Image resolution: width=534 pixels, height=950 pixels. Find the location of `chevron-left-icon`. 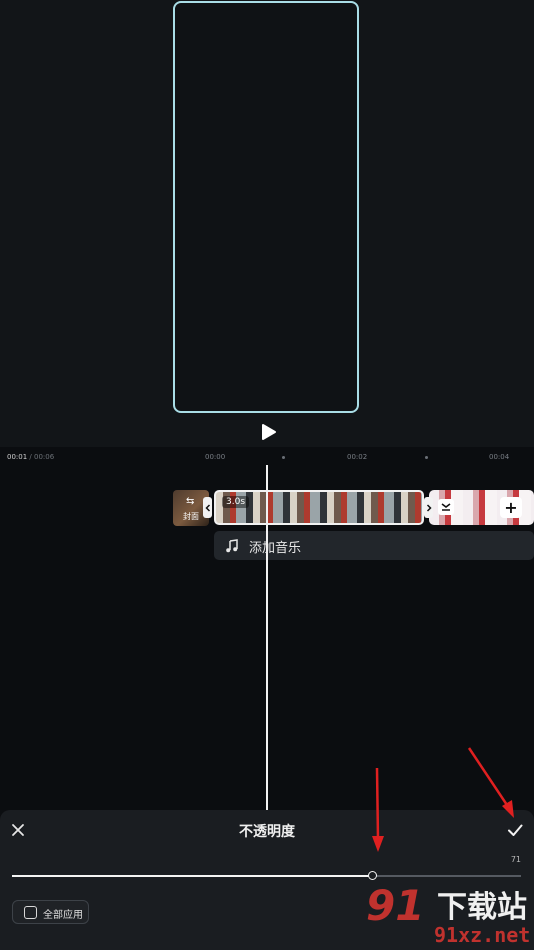

chevron-left-icon is located at coordinates (207, 507).